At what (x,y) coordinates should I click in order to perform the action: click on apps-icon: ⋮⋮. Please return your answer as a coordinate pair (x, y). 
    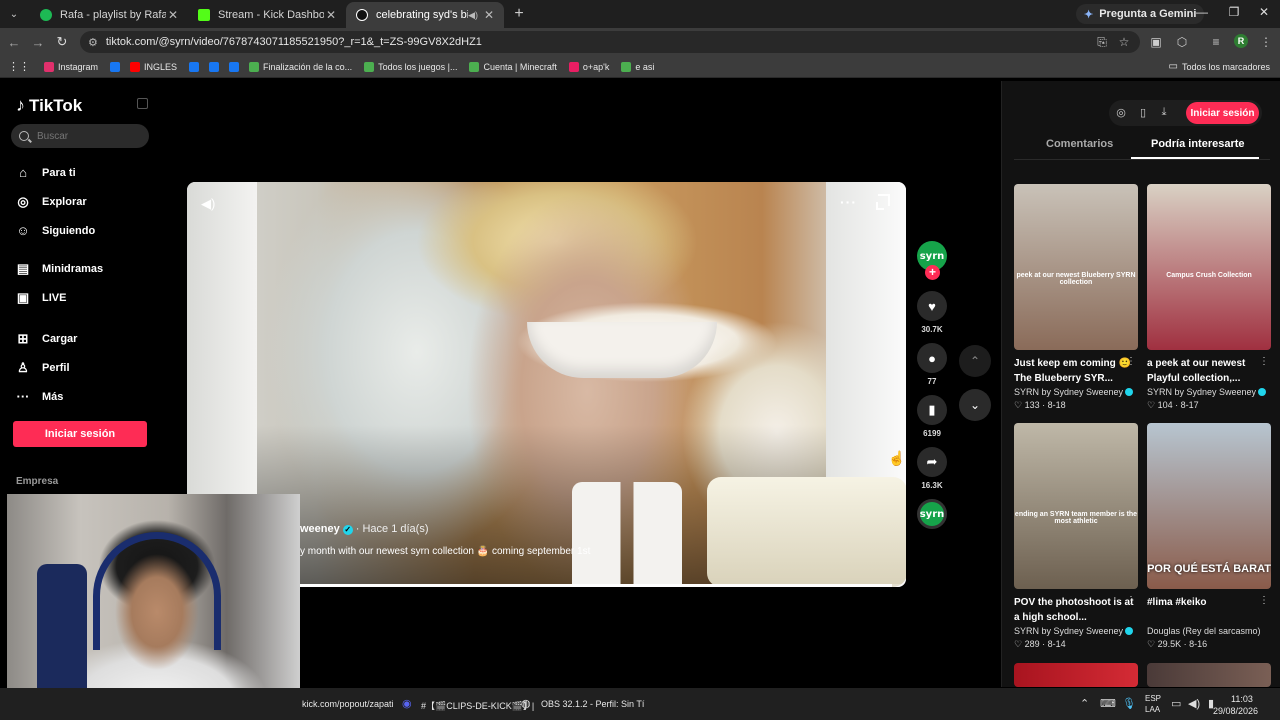
    Looking at the image, I should click on (19, 66).